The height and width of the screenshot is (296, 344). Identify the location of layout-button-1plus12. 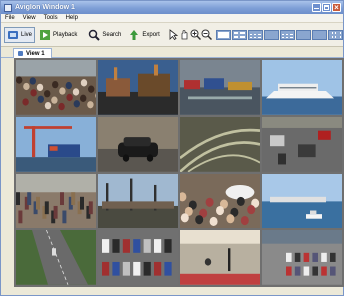
(319, 34).